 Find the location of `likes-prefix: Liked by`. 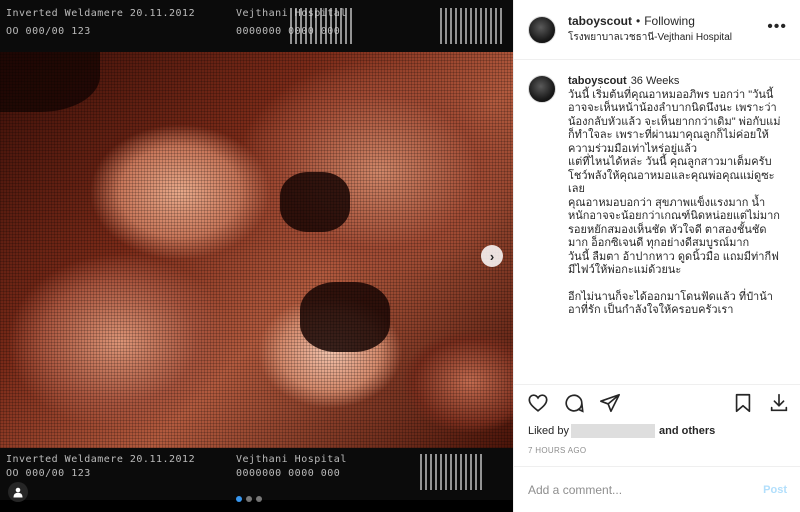

likes-prefix: Liked by is located at coordinates (548, 431).